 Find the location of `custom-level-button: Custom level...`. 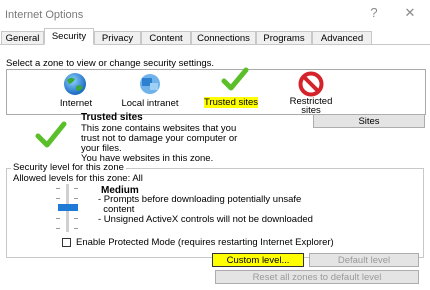

custom-level-button: Custom level... is located at coordinates (258, 260).